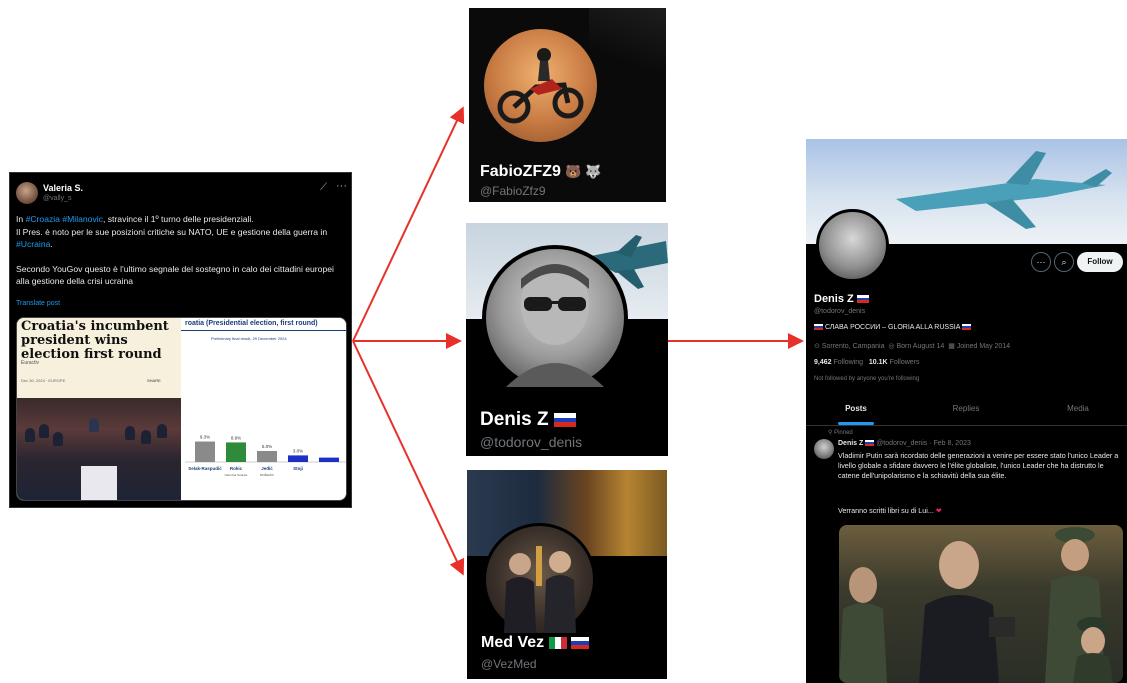 The width and height of the screenshot is (1127, 683). Describe the element at coordinates (981, 604) in the screenshot. I see `post-image` at that location.